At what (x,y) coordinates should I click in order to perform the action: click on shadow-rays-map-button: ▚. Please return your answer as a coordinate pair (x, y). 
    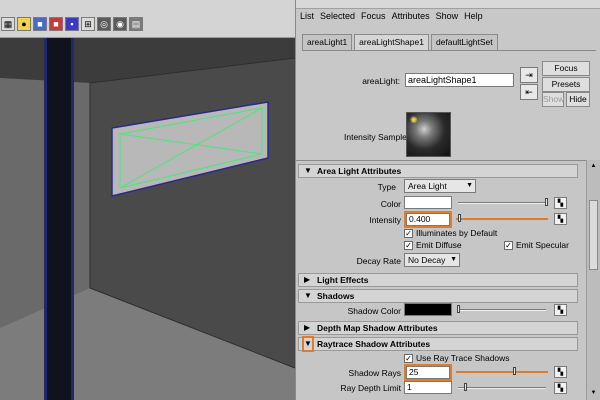
    Looking at the image, I should click on (560, 372).